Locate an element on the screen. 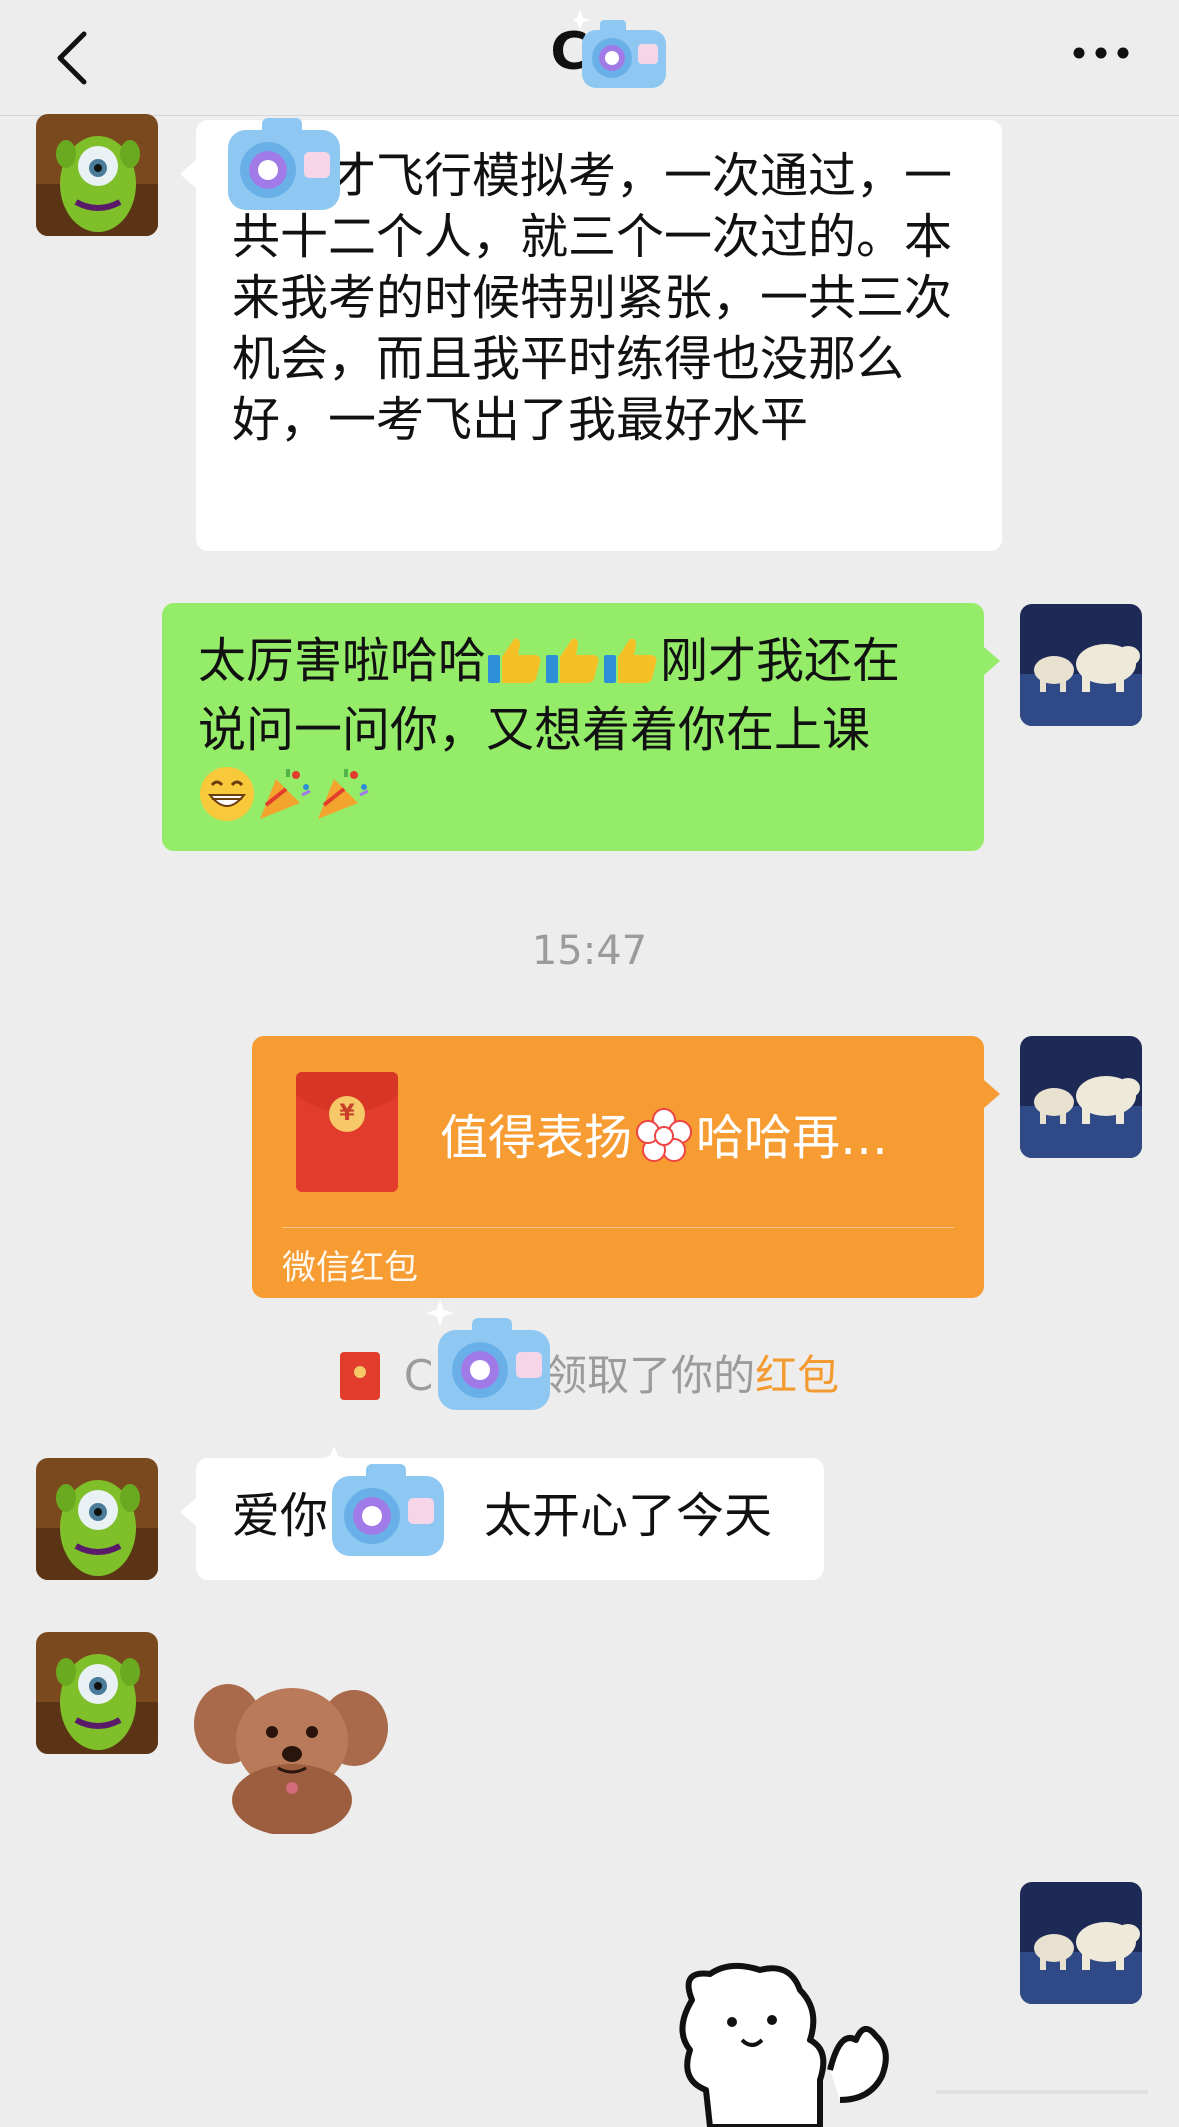 This screenshot has height=2127, width=1179. red-packet-mini-icon is located at coordinates (359, 1376).